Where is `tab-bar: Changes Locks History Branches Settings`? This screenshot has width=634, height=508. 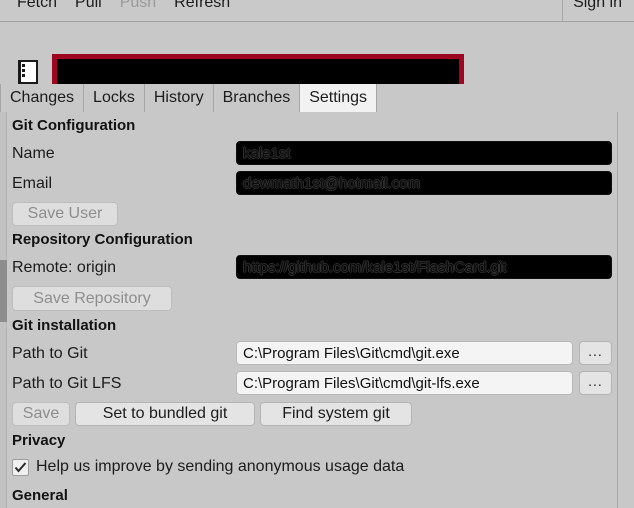 tab-bar: Changes Locks History Branches Settings is located at coordinates (317, 98).